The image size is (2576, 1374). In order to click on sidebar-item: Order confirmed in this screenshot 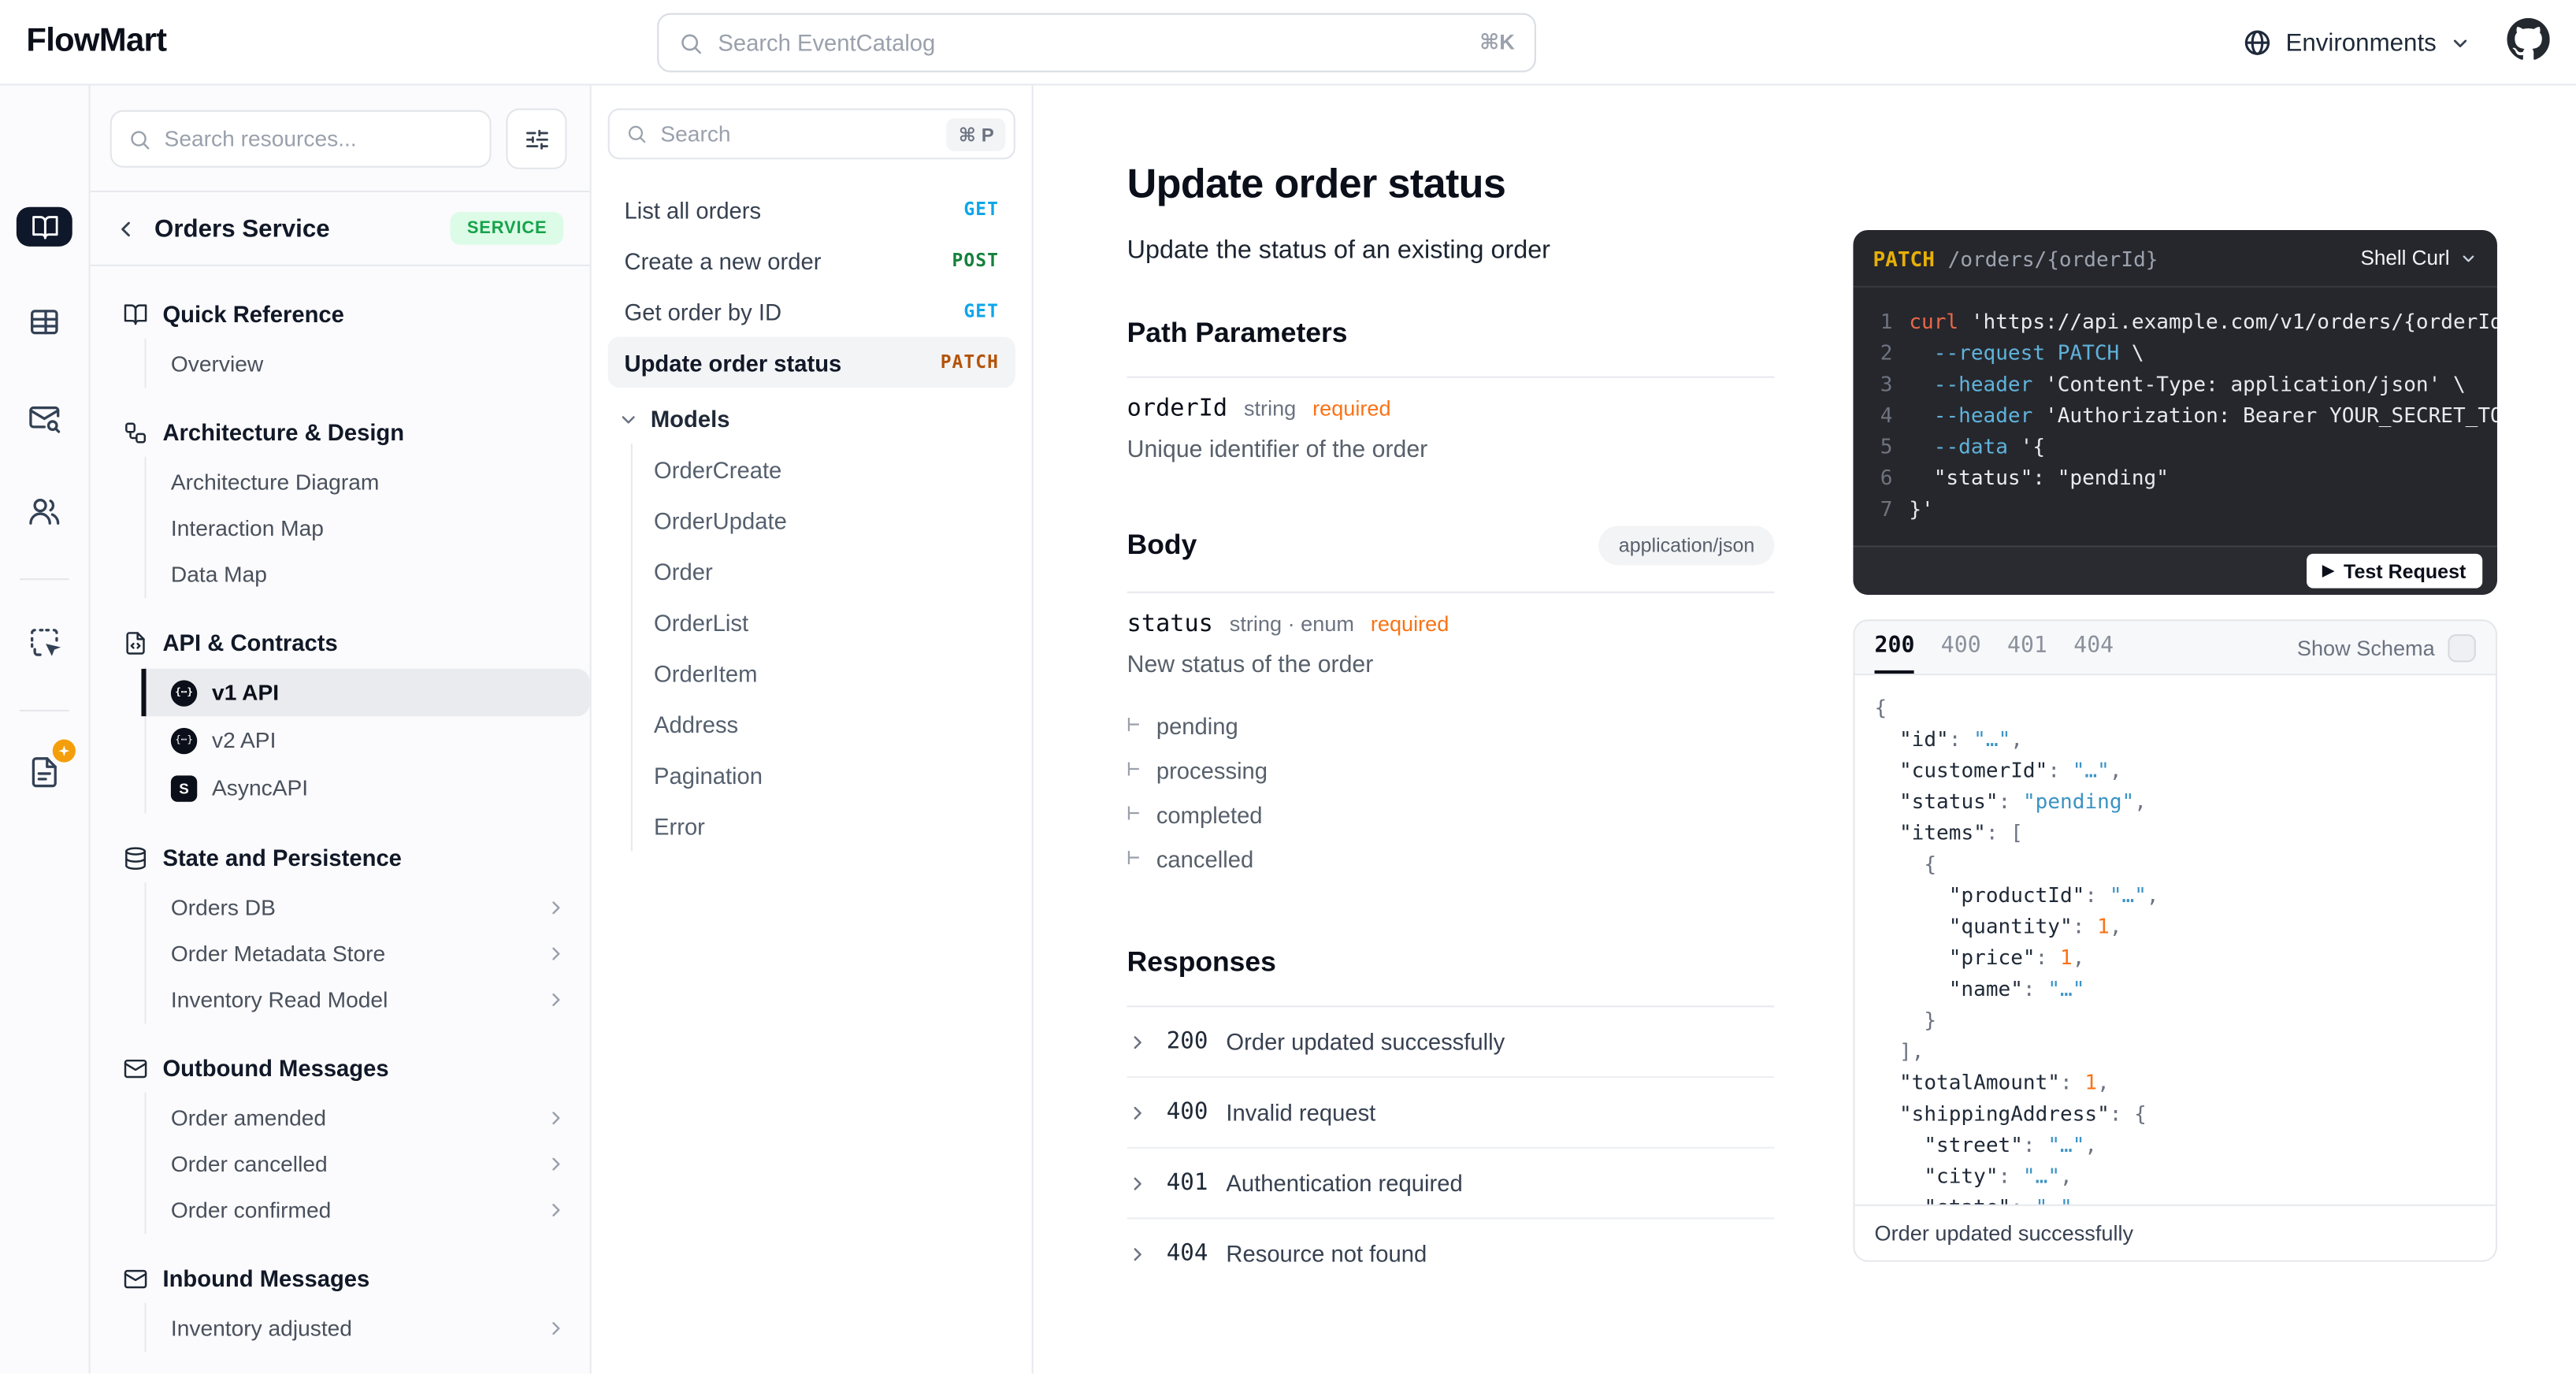, I will do `click(368, 1209)`.